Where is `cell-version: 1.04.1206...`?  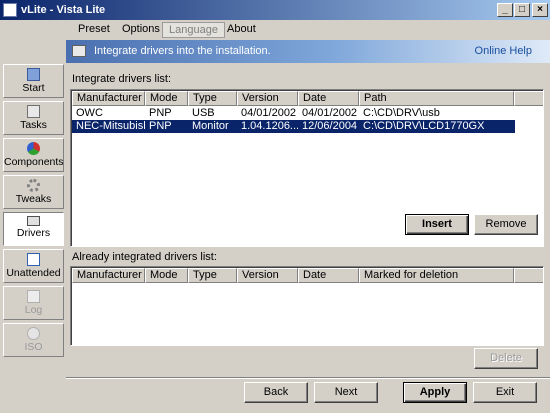 cell-version: 1.04.1206... is located at coordinates (269, 126).